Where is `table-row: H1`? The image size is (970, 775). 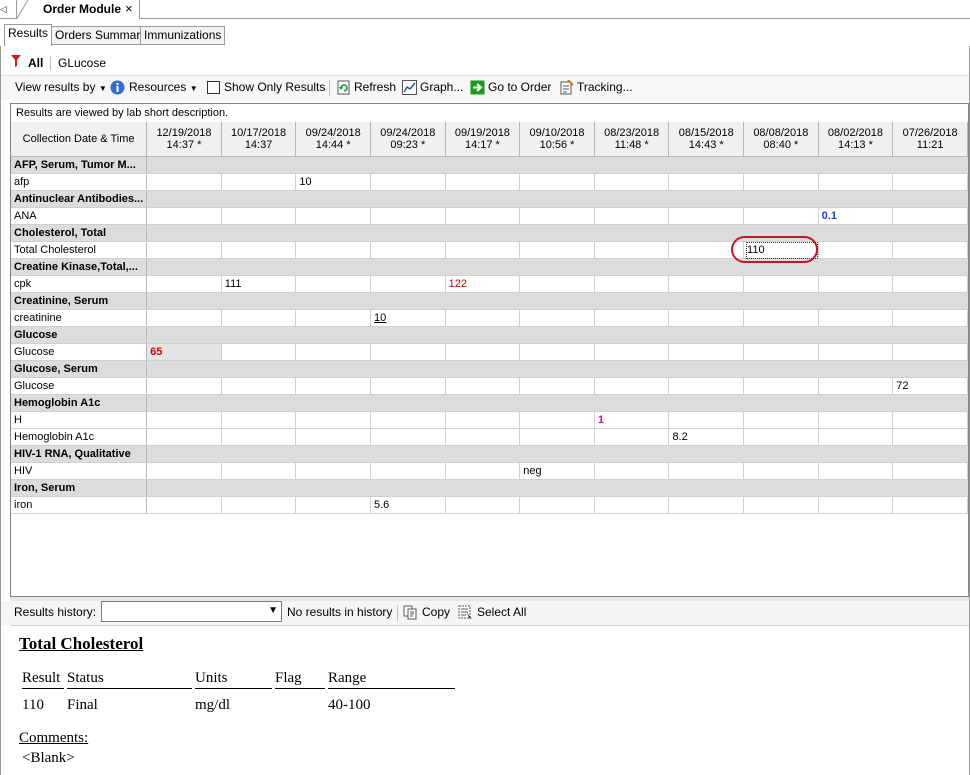
table-row: H1 is located at coordinates (489, 420).